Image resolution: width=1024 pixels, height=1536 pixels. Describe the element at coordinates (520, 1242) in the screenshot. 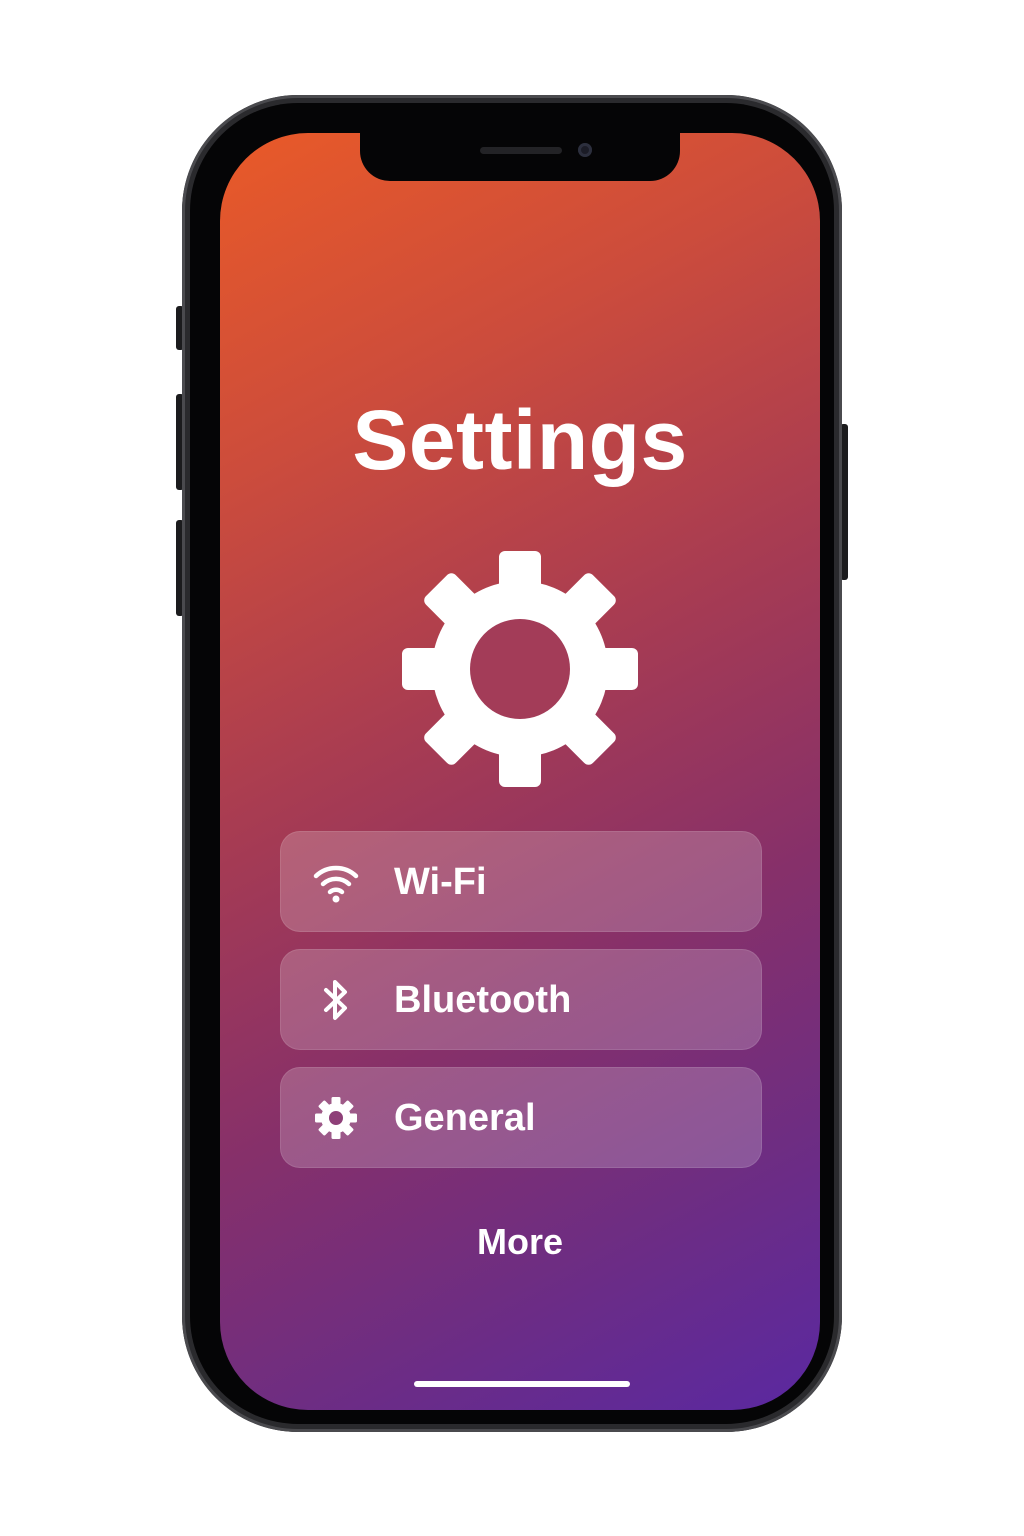

I see `more-button: More` at that location.